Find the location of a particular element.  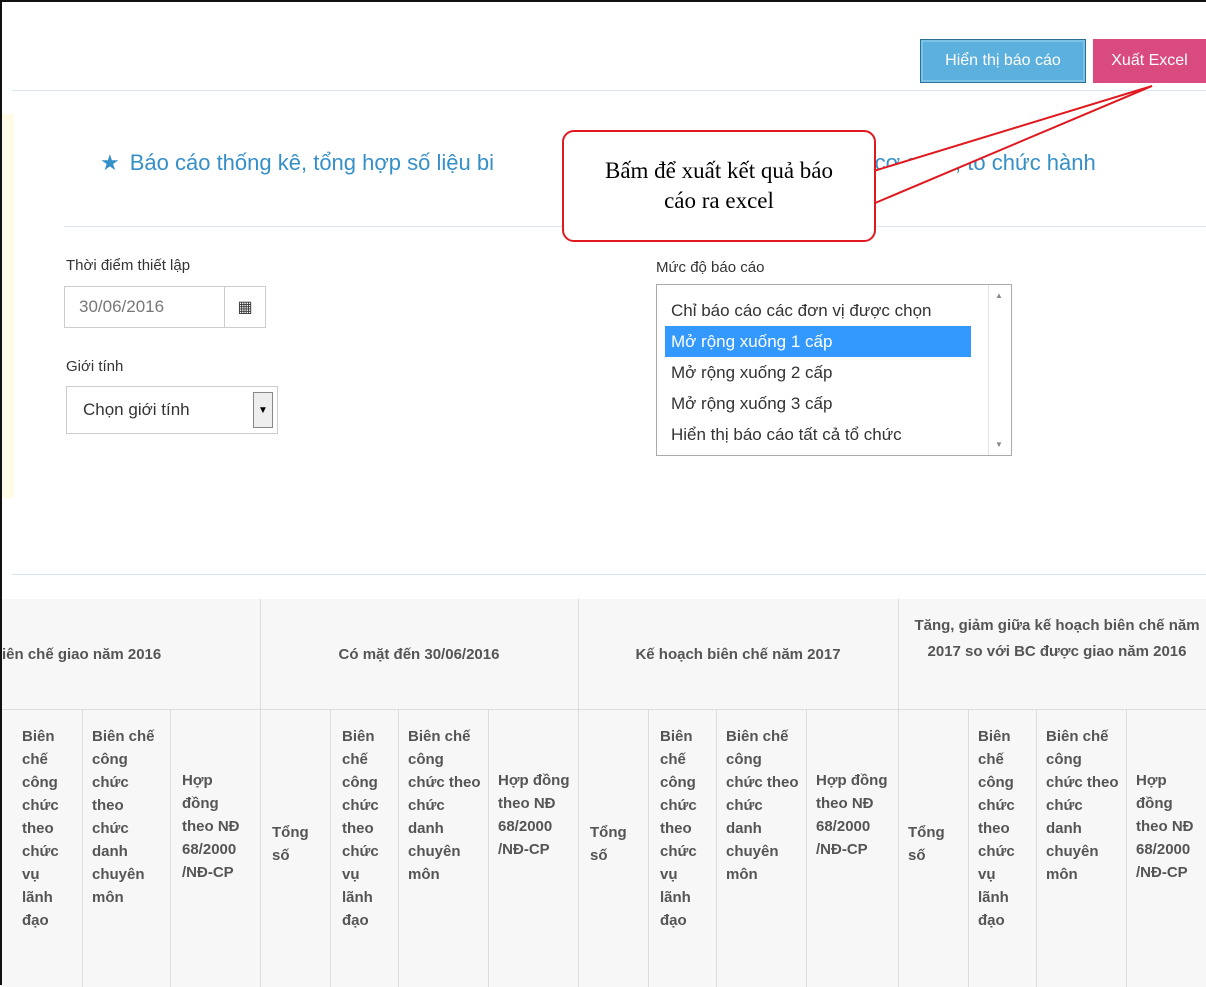

callout-line-2: cáo ra excel is located at coordinates (719, 200).